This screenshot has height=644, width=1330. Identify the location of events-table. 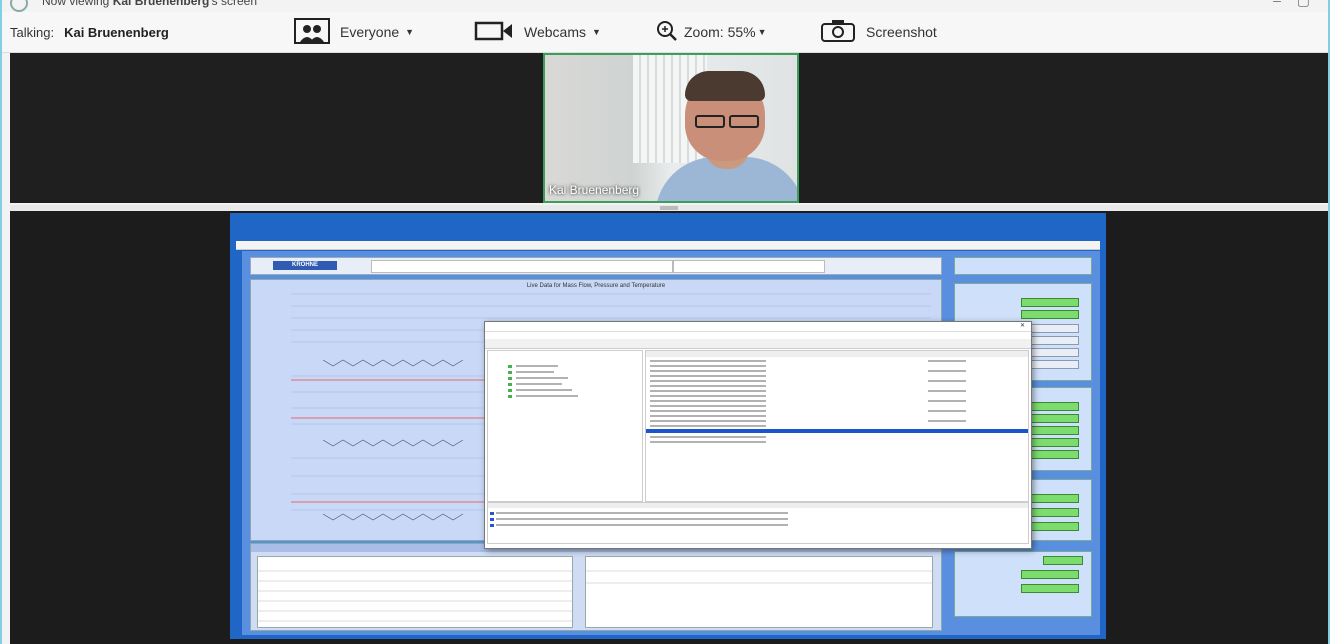
(415, 592).